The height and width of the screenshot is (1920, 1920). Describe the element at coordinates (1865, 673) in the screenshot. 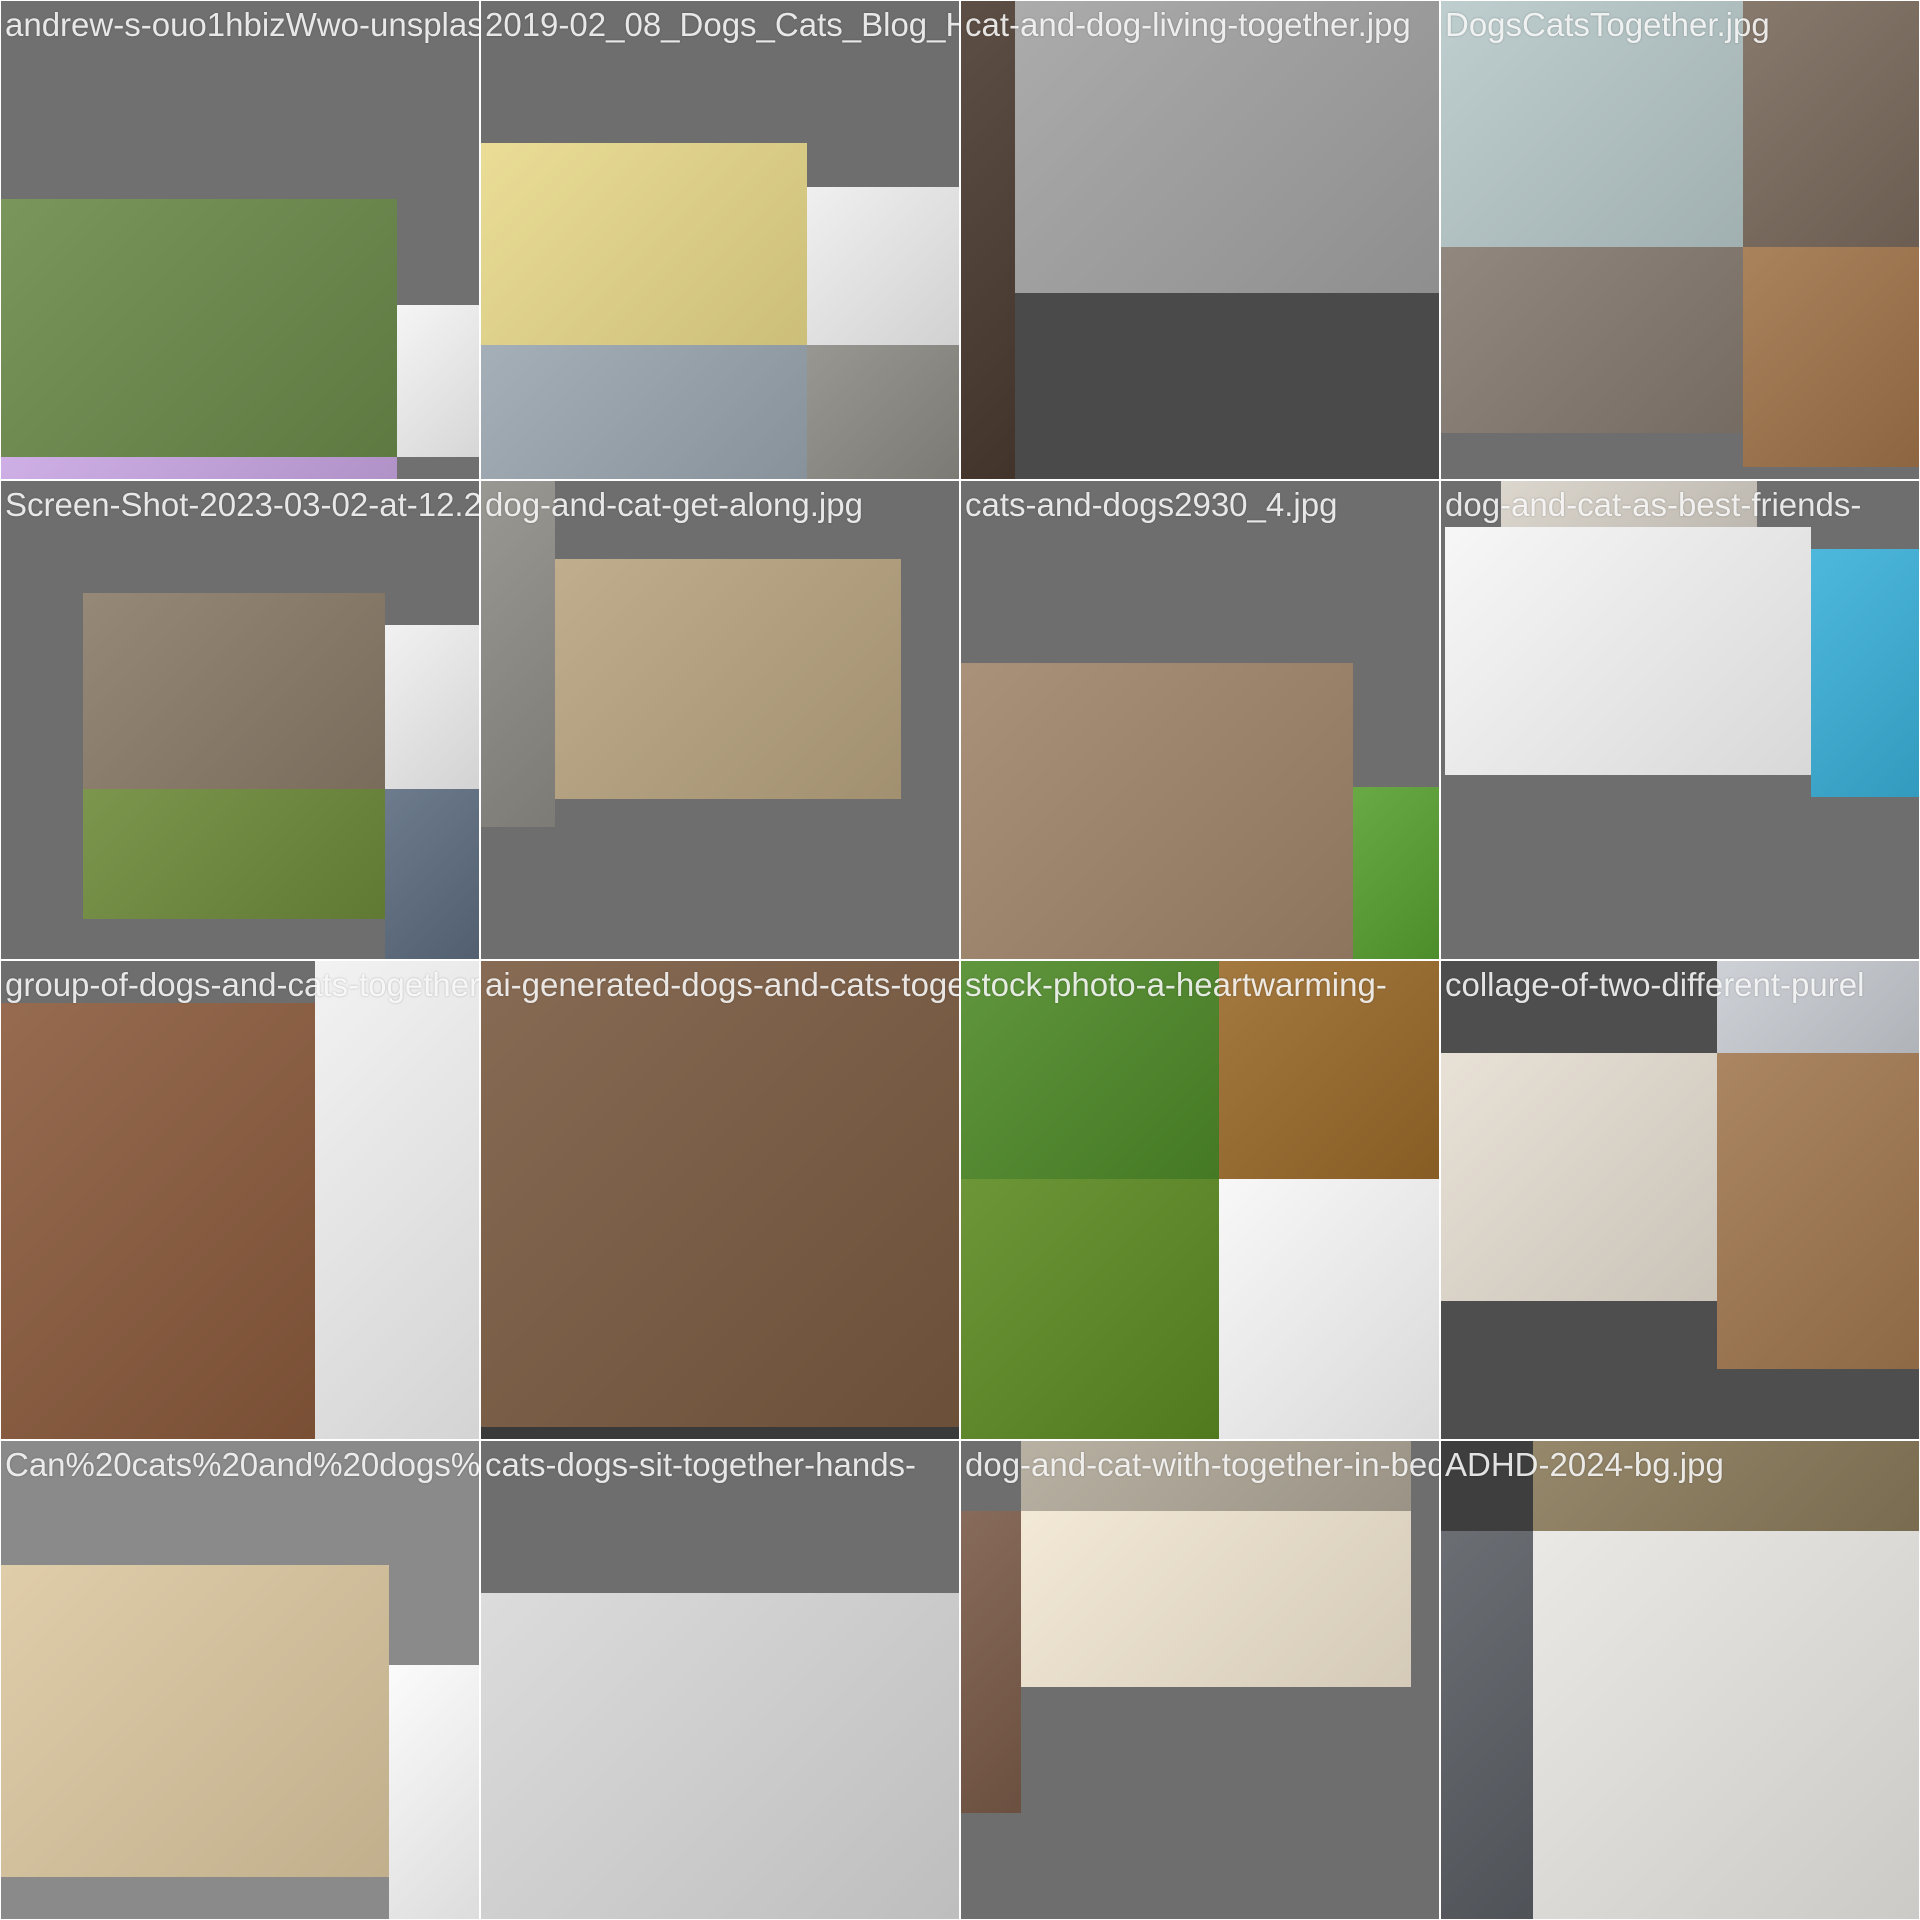

I see `cat-on-blue-background-photo` at that location.